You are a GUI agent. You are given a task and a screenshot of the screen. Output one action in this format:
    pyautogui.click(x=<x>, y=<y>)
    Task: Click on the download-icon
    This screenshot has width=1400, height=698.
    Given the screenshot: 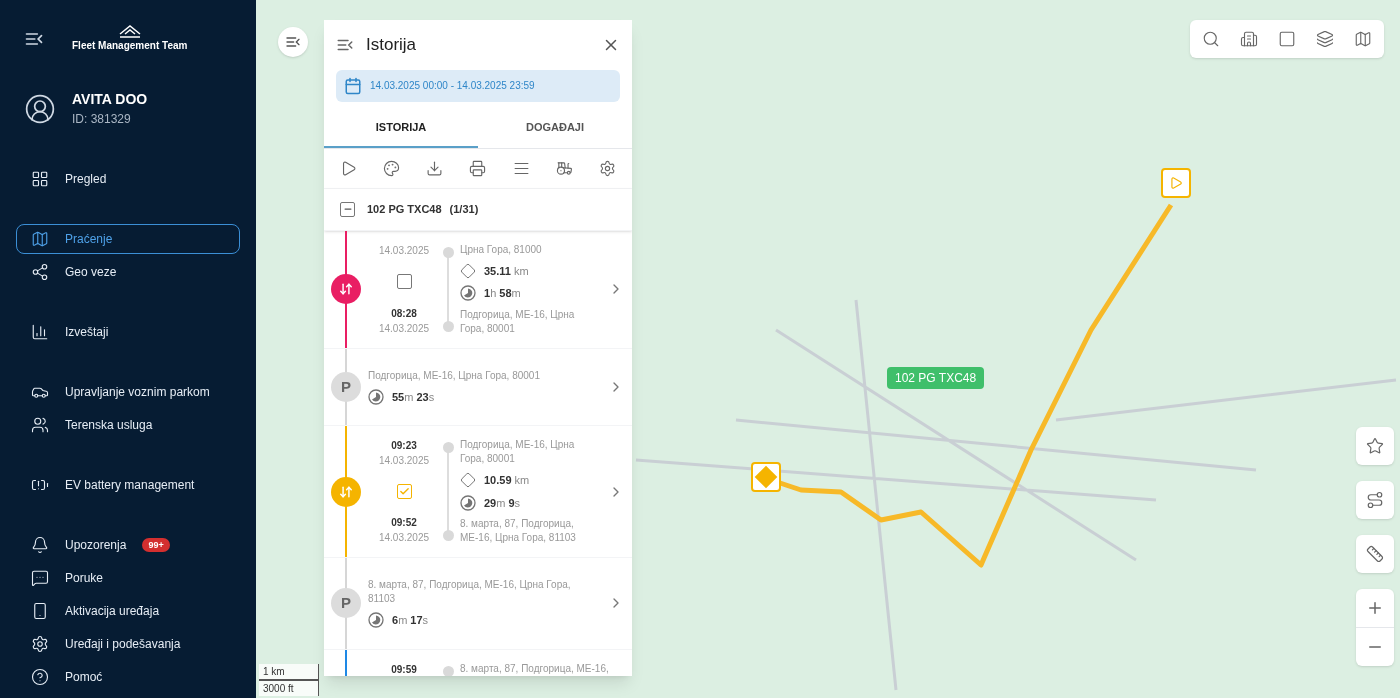 What is the action you would take?
    pyautogui.click(x=435, y=168)
    